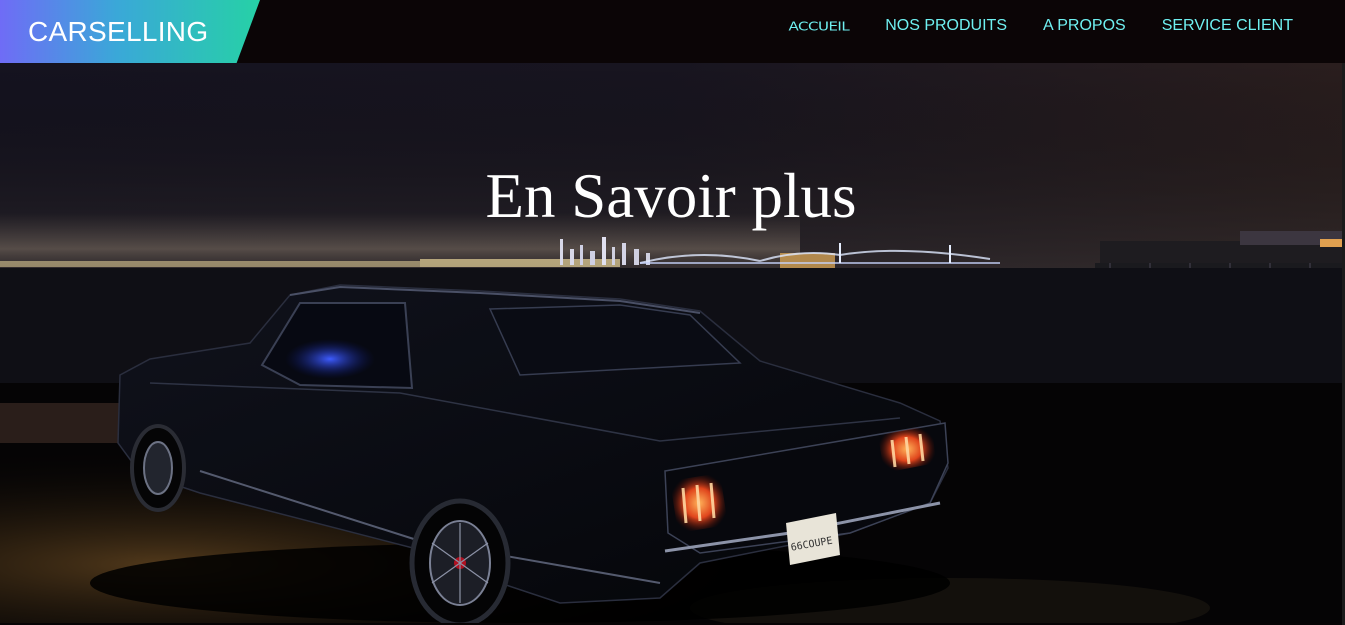 The height and width of the screenshot is (625, 1345). I want to click on brand-name: CARSELLING, so click(118, 32).